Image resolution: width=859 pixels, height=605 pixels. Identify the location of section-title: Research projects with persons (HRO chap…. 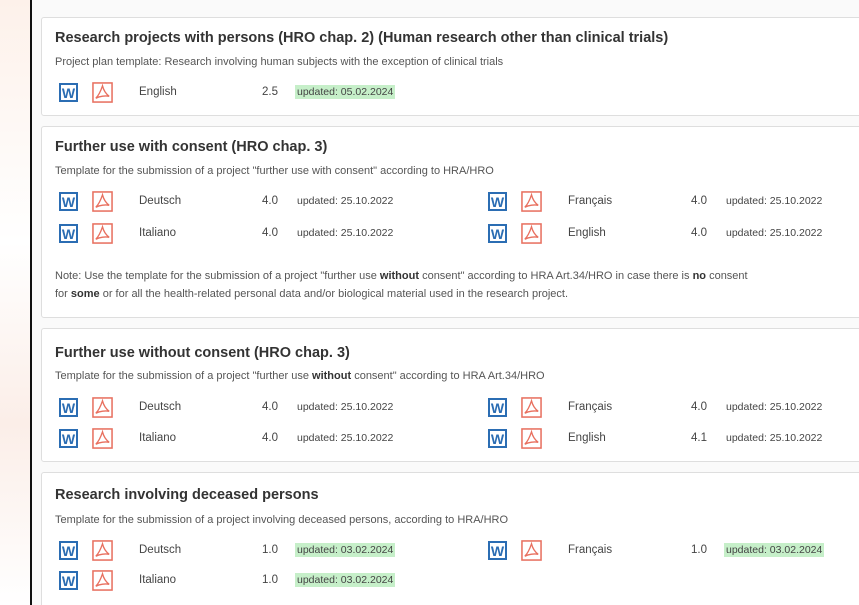
(362, 38).